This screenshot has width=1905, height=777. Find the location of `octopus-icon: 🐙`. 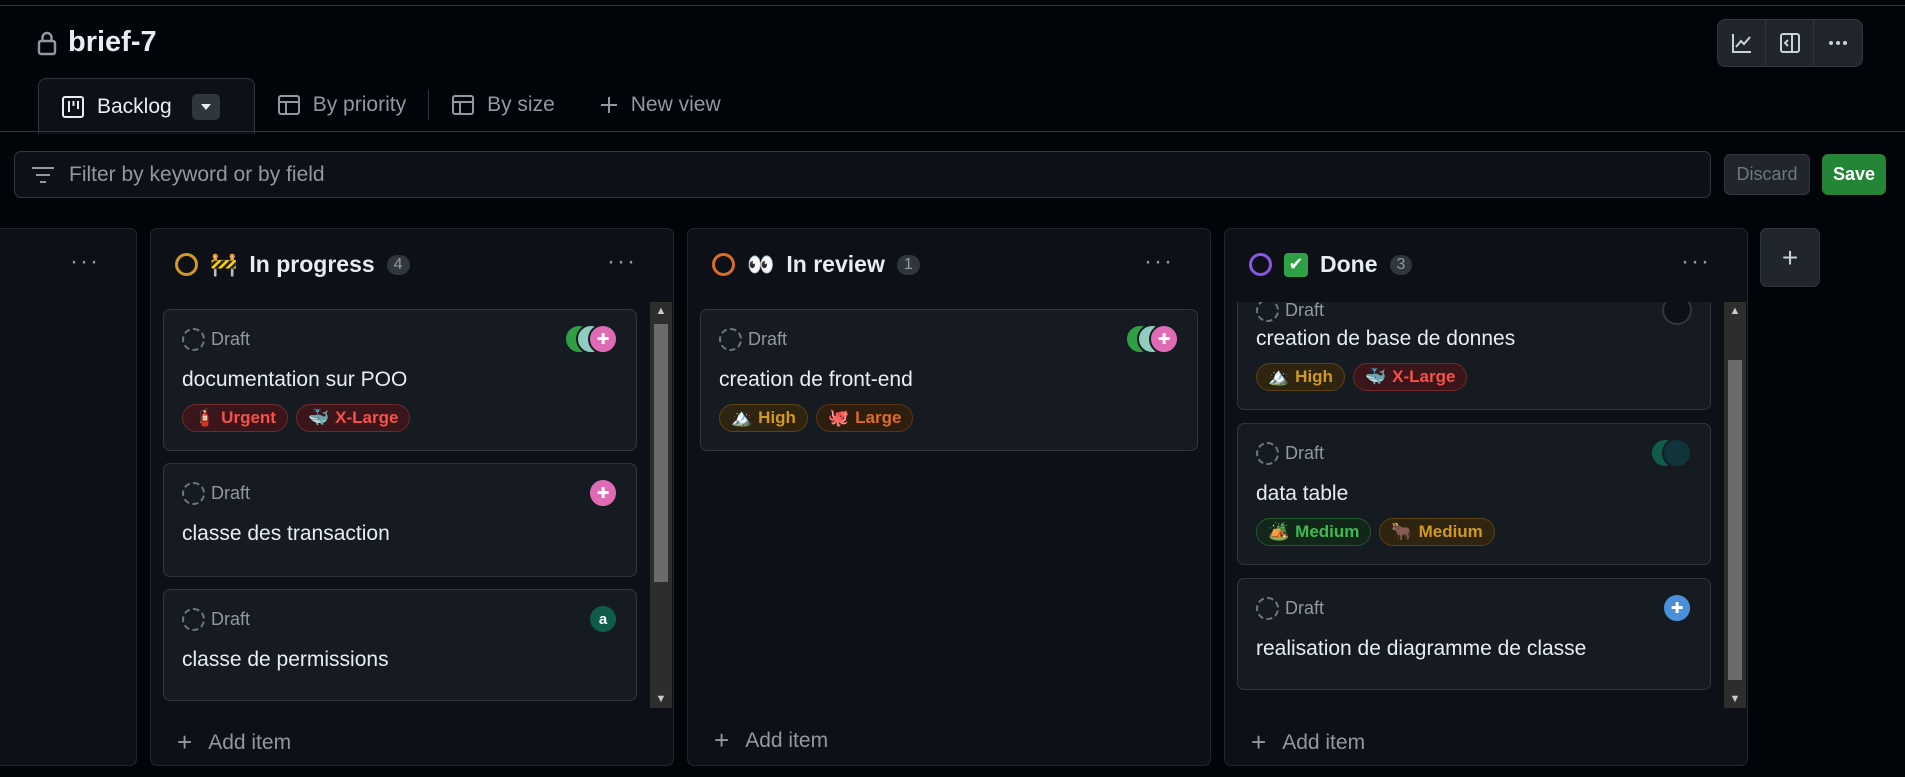

octopus-icon: 🐙 is located at coordinates (838, 417).